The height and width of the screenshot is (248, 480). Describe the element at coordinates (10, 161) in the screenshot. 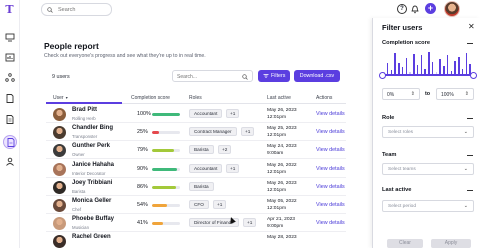

I see `user-icon` at that location.